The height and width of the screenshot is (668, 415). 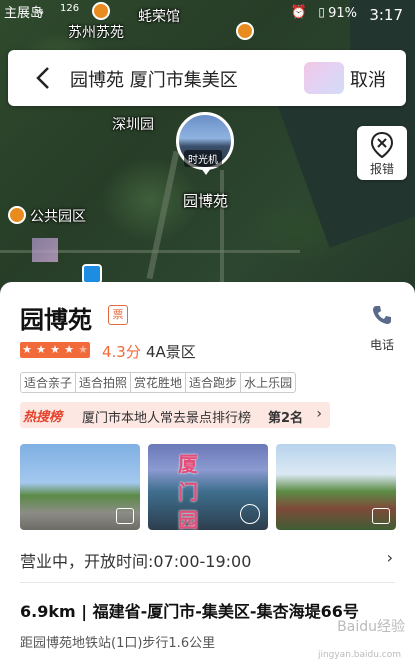 I want to click on feature-tag: 适合跑步, so click(x=214, y=382).